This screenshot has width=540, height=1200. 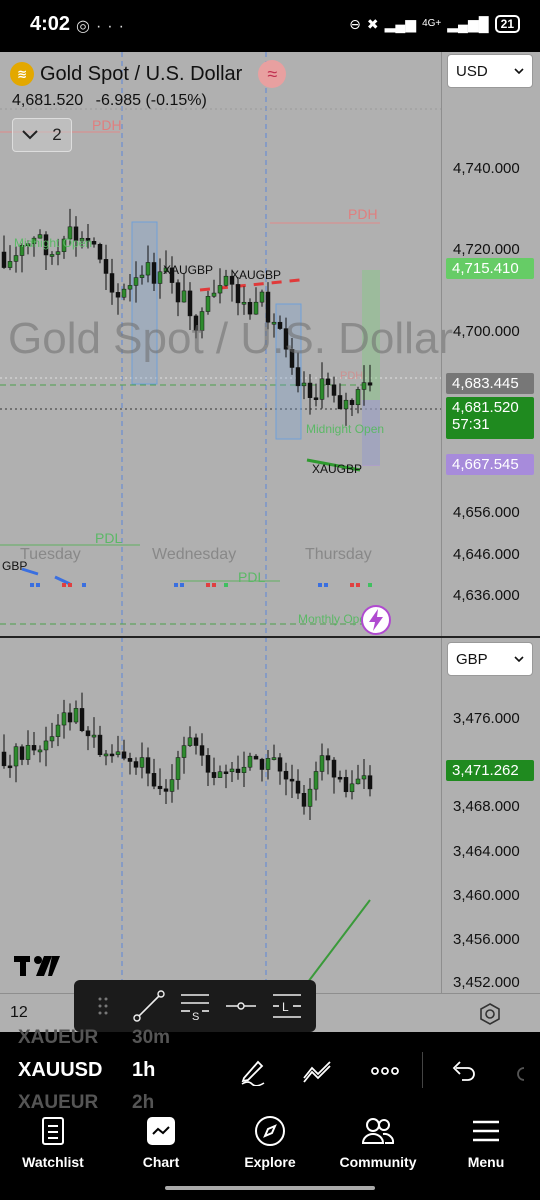 What do you see at coordinates (30, 135) in the screenshot?
I see `chevron-down-icon` at bounding box center [30, 135].